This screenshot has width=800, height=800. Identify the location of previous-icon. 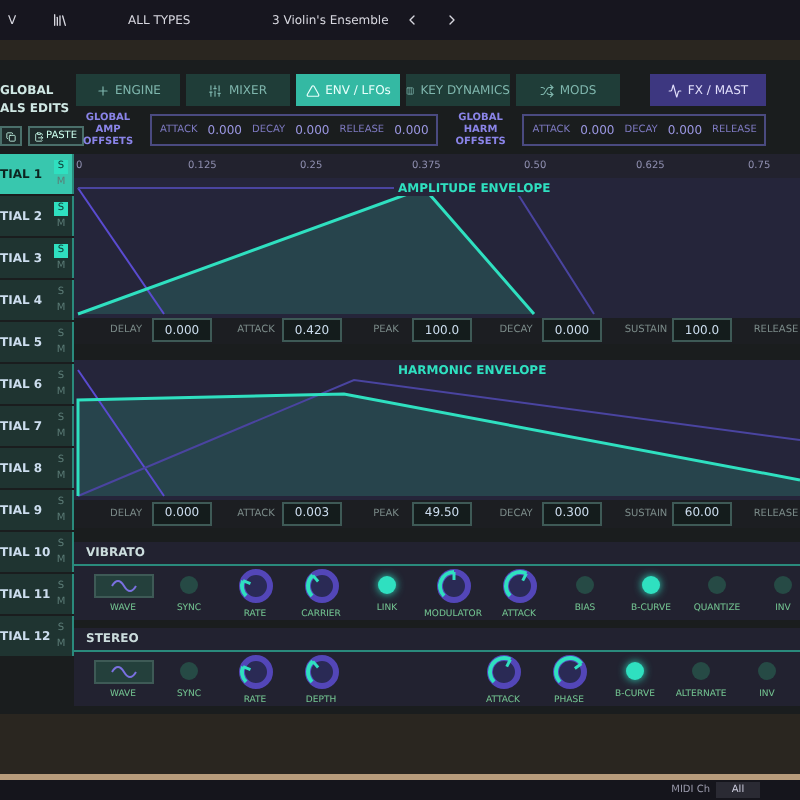
(412, 20).